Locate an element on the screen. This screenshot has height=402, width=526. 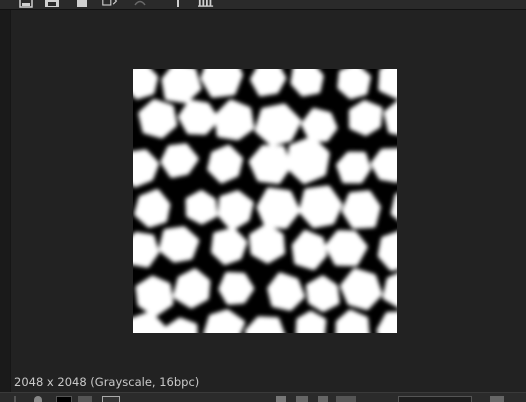
pin-icon is located at coordinates (178, 4).